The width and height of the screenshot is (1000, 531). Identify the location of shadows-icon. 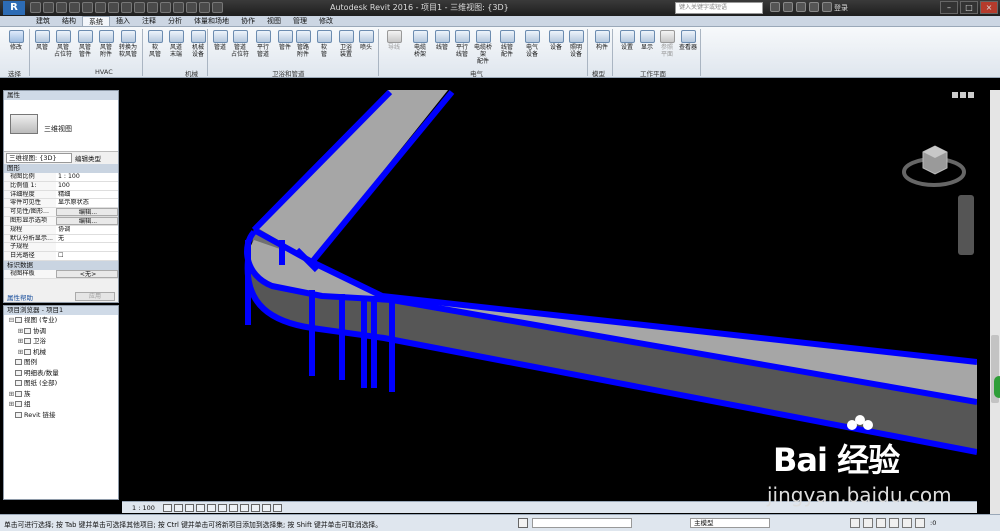
(200, 507).